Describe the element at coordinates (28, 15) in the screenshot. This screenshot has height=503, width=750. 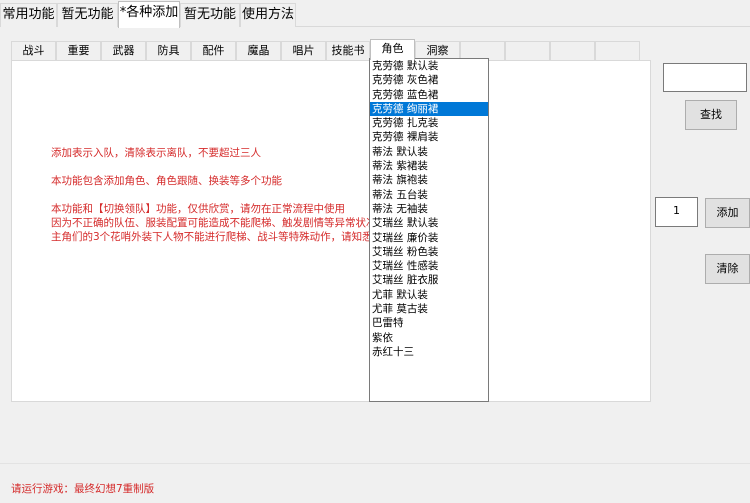
I see `tab-common-functions: 常用功能` at that location.